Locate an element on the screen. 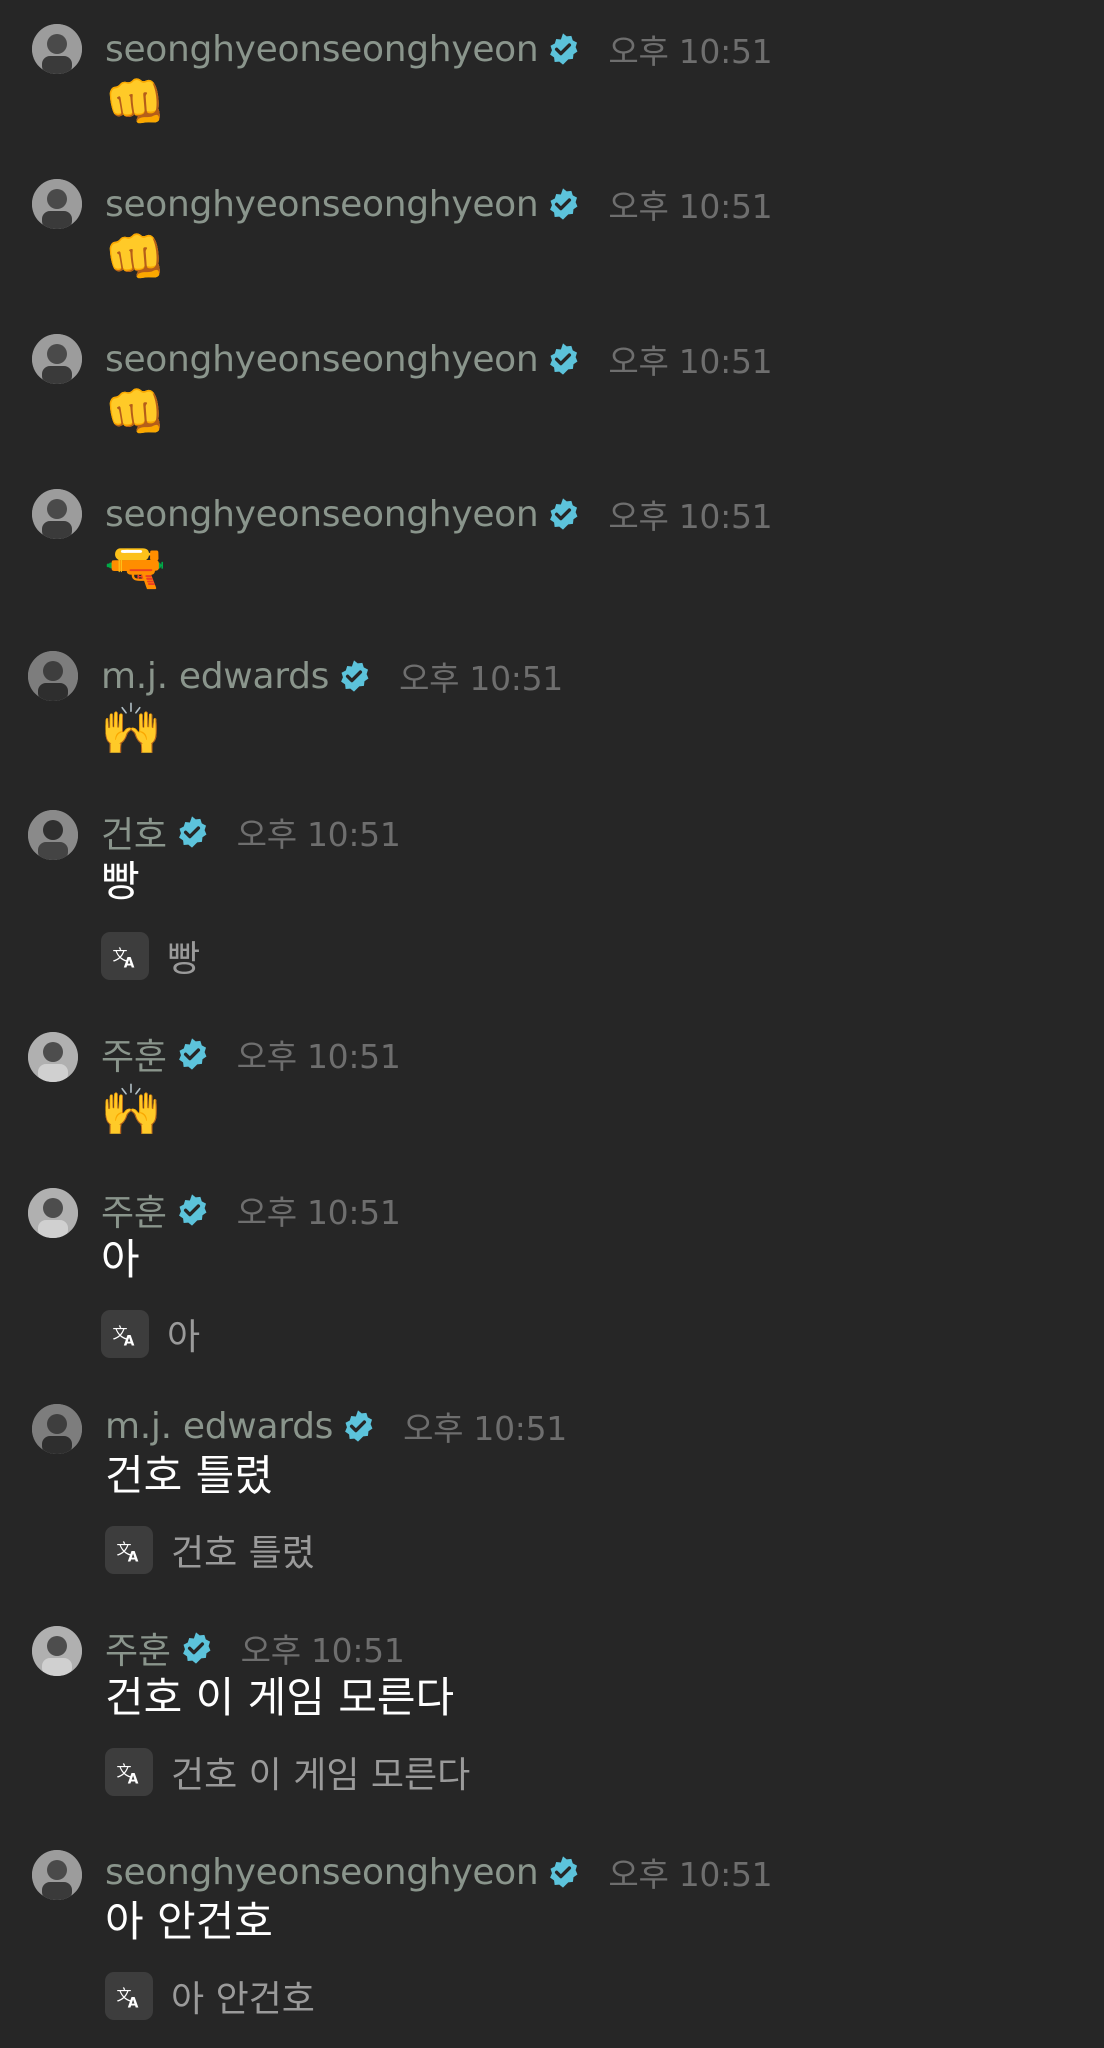 Image resolution: width=1104 pixels, height=2048 pixels. translation-text: 건호 틀렸 is located at coordinates (243, 1553).